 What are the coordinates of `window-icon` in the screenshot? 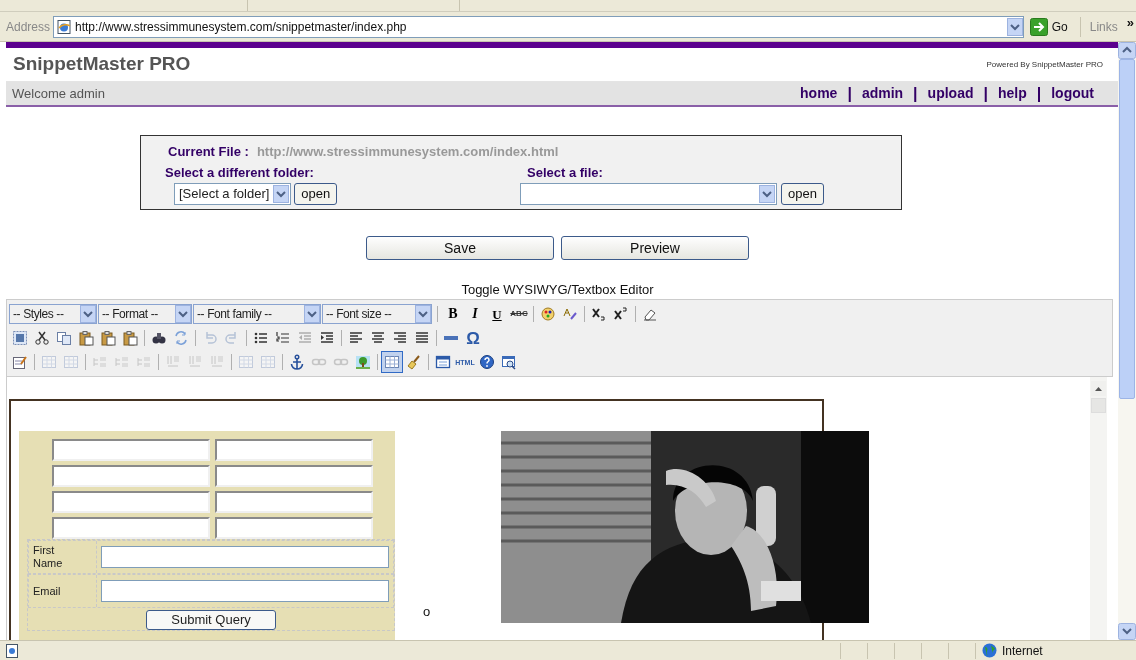 It's located at (443, 362).